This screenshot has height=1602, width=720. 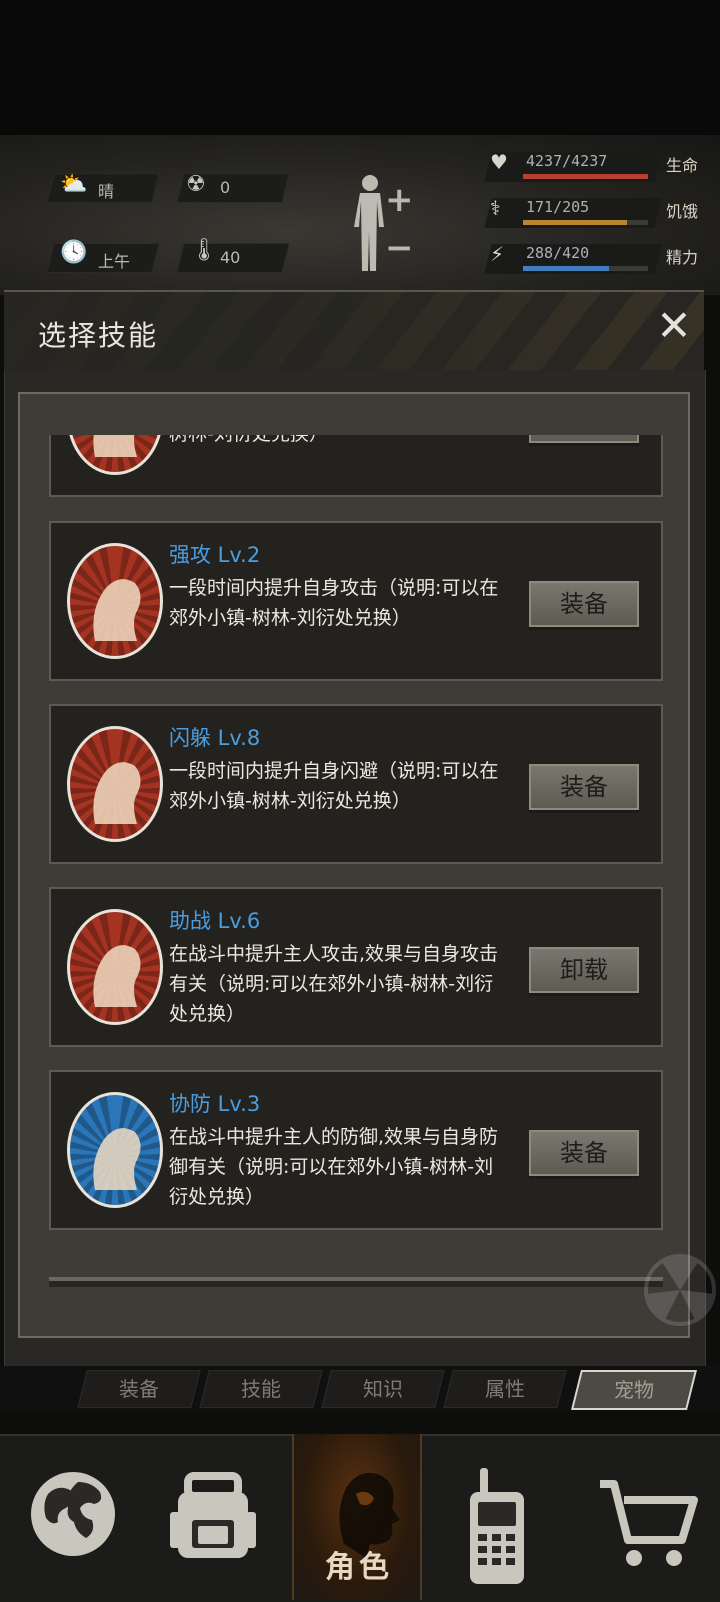 What do you see at coordinates (558, 207) in the screenshot?
I see `hunger-value: 171/205` at bounding box center [558, 207].